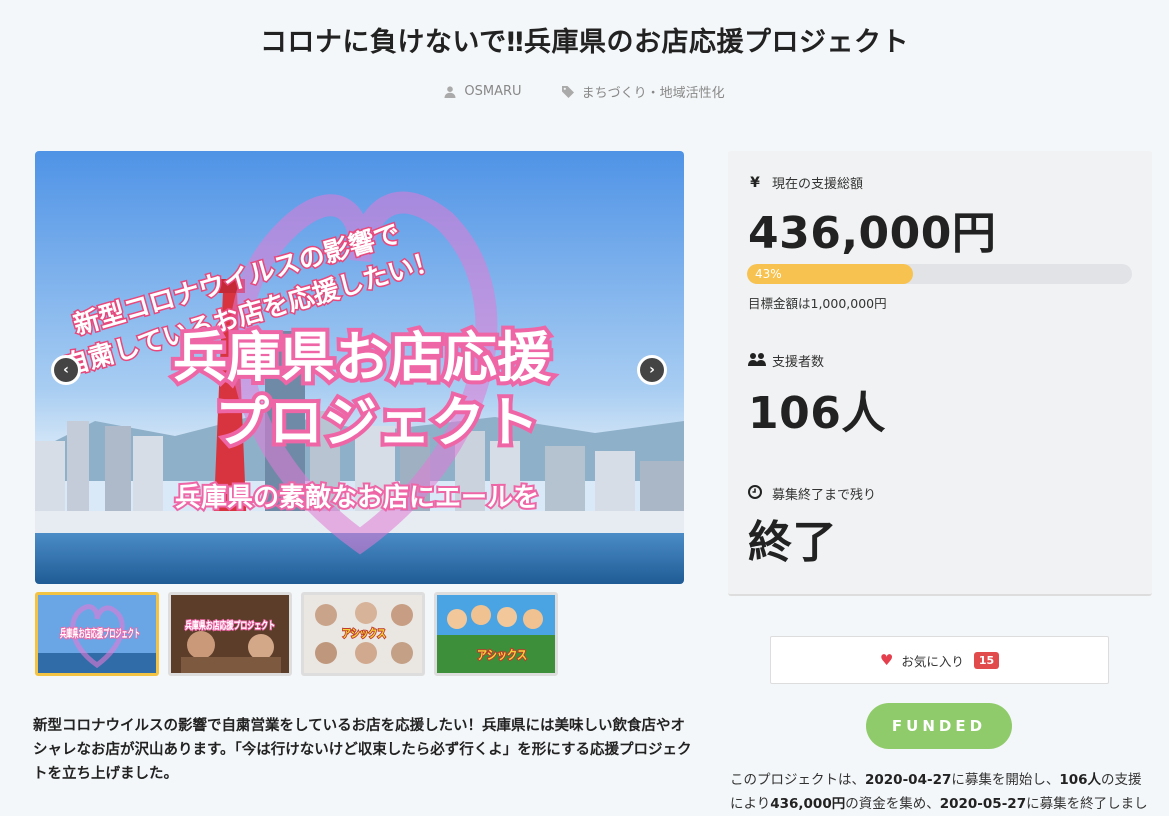 Image resolution: width=1169 pixels, height=816 pixels. What do you see at coordinates (886, 660) in the screenshot?
I see `heart-icon: ♥` at bounding box center [886, 660].